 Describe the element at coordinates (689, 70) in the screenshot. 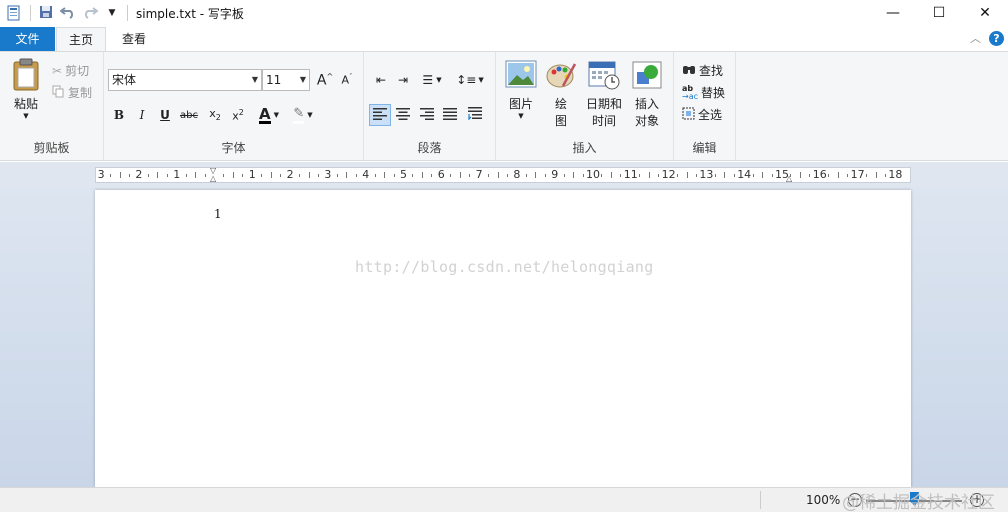

I see `binoculars-icon` at that location.